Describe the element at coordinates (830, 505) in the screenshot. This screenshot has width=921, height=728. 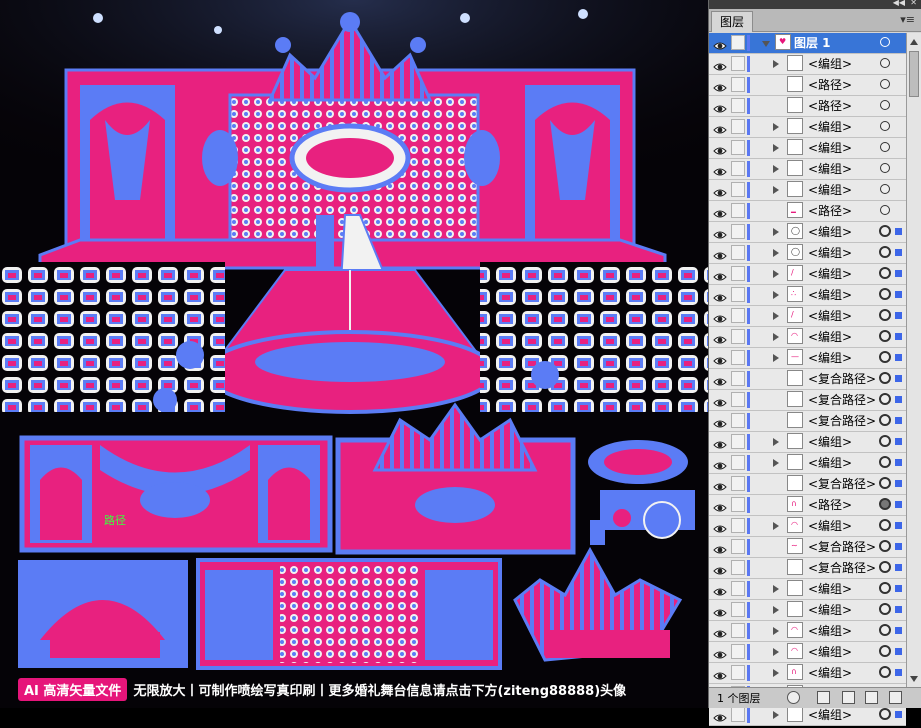
I see `layer-name: <路径>` at that location.